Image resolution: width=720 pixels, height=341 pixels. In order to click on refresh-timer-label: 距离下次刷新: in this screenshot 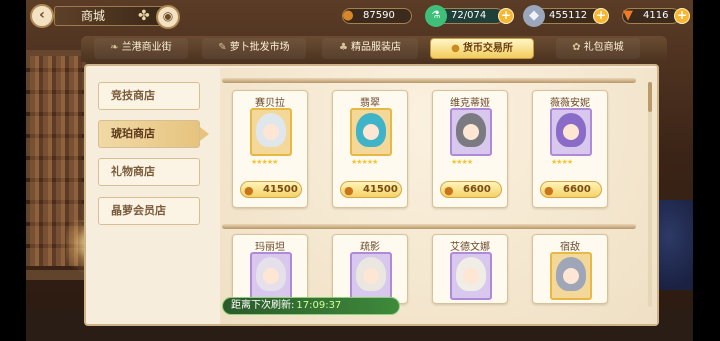, I will do `click(263, 305)`.